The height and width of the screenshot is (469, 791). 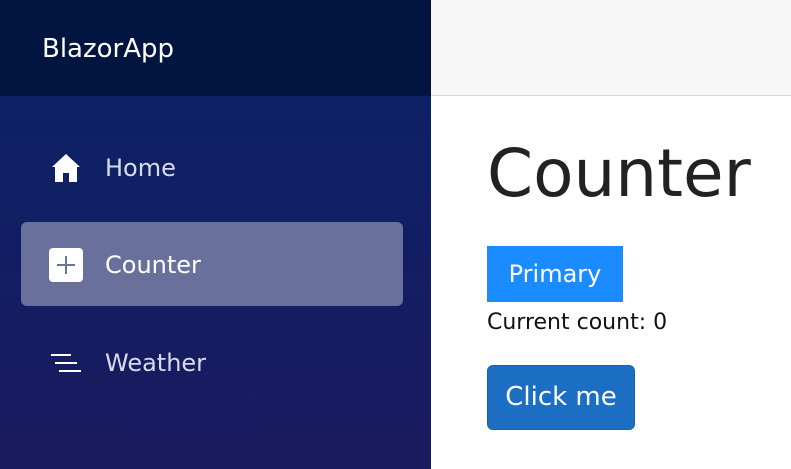 I want to click on sidebar-item-weather: Weather, so click(x=212, y=362).